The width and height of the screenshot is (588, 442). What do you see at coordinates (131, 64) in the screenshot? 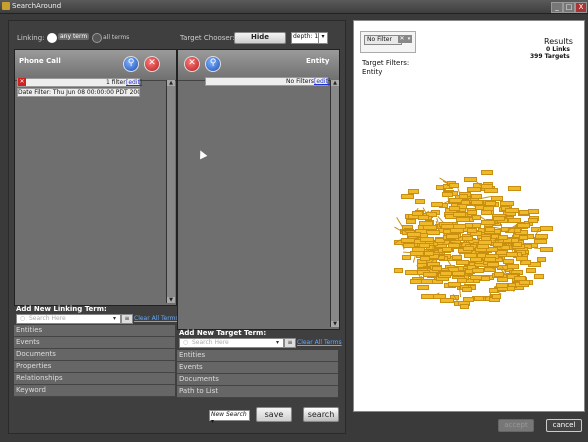
I see `search-term-icon: ⚲` at bounding box center [131, 64].